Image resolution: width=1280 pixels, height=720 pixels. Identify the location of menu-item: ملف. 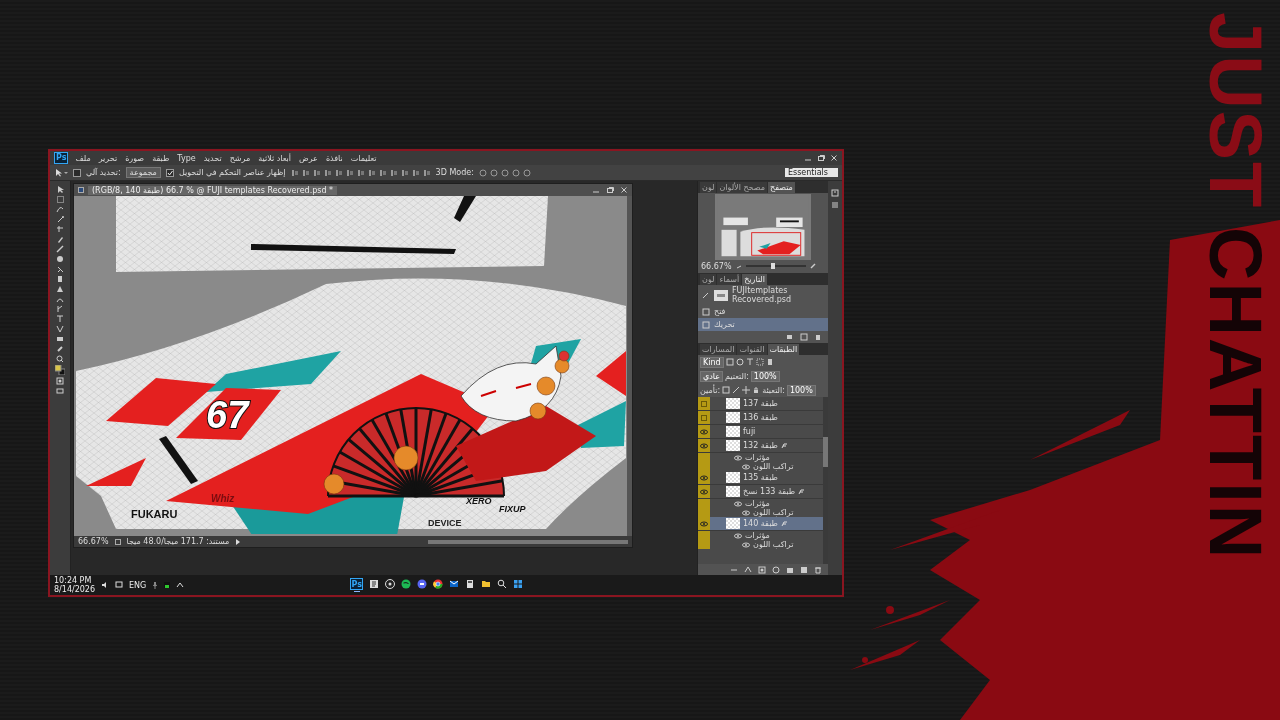
(83, 158).